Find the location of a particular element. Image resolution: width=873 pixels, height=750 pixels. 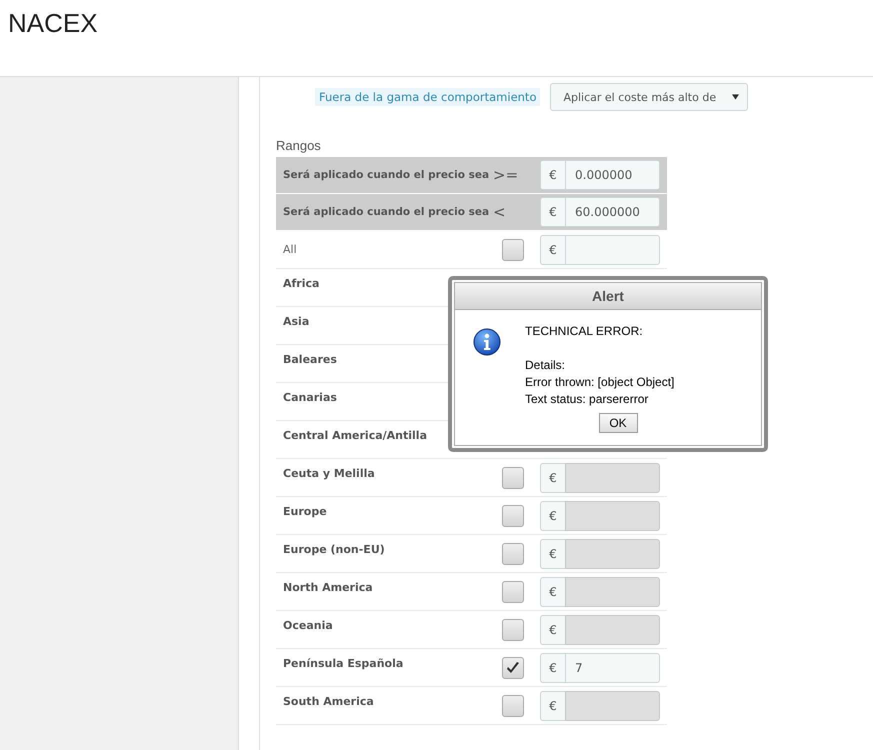

zone-label: Oceania is located at coordinates (308, 625).